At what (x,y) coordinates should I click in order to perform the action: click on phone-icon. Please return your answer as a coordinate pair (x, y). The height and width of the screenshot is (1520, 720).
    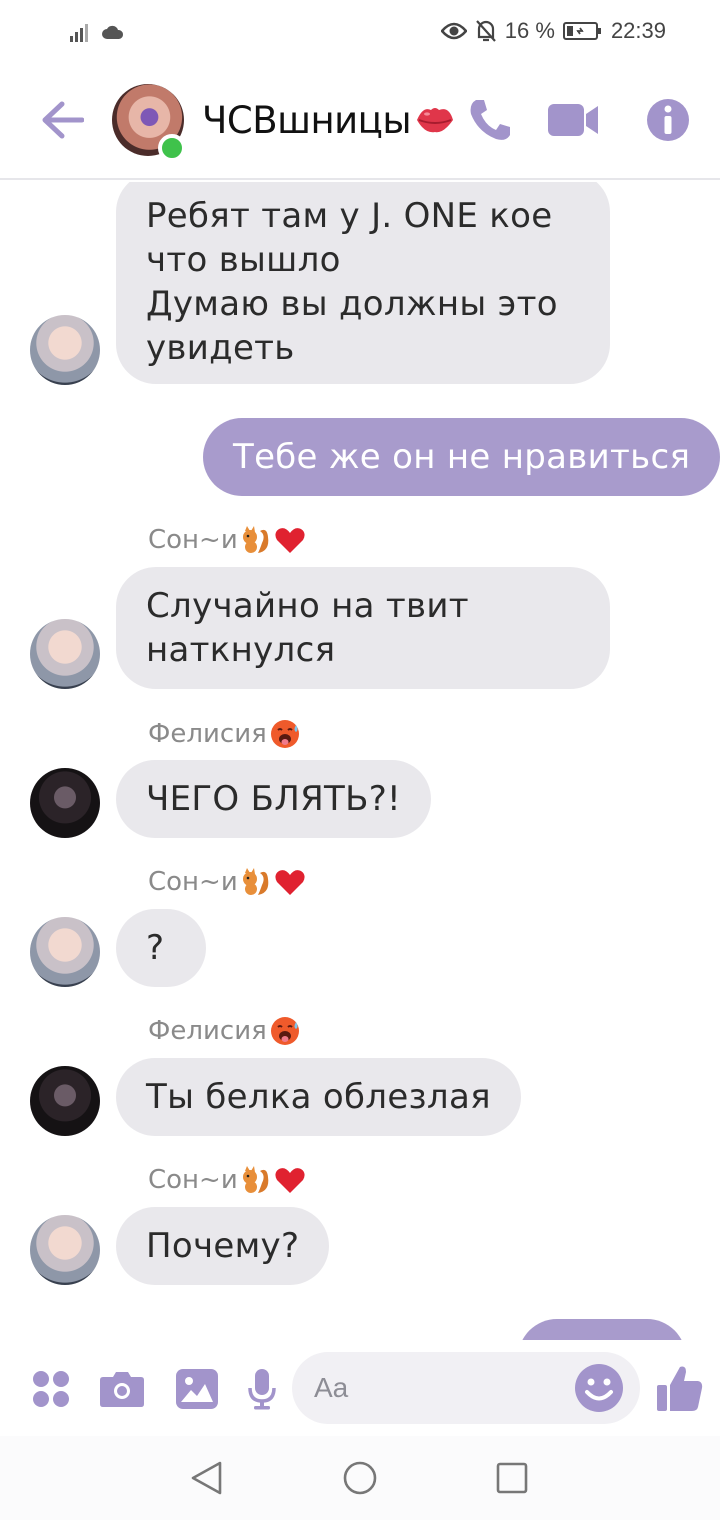
    Looking at the image, I should click on (490, 120).